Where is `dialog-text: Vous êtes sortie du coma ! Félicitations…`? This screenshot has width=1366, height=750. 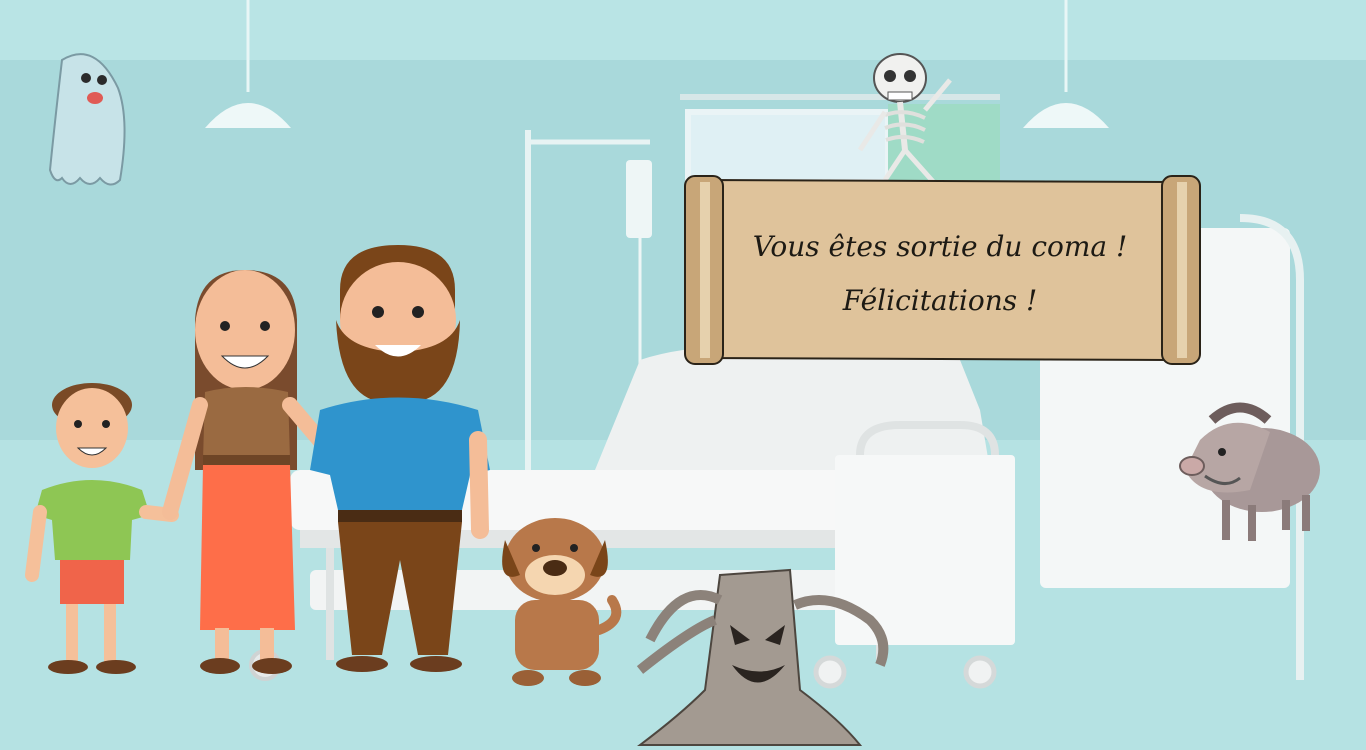 dialog-text: Vous êtes sortie du coma ! Félicitations… is located at coordinates (940, 274).